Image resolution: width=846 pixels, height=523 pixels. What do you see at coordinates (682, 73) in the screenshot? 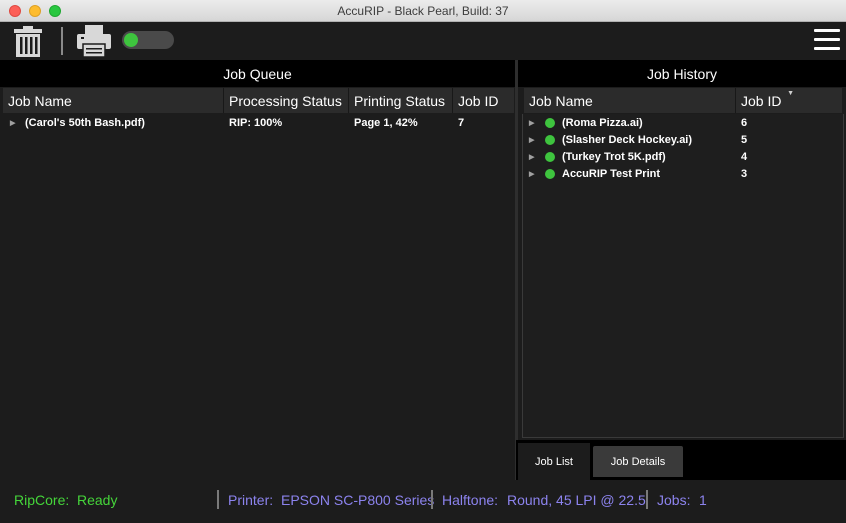
I see `job-history-title: Job History` at bounding box center [682, 73].